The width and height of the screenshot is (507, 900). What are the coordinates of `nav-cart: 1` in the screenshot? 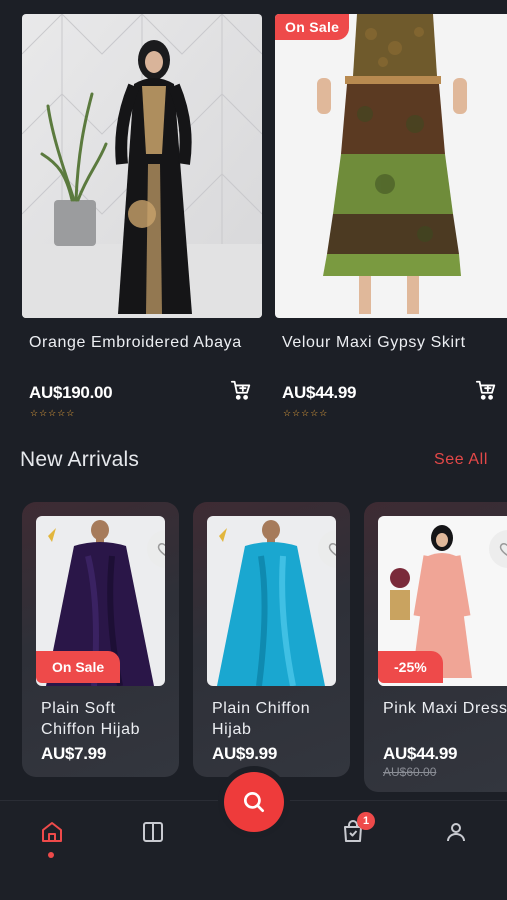 It's located at (357, 828).